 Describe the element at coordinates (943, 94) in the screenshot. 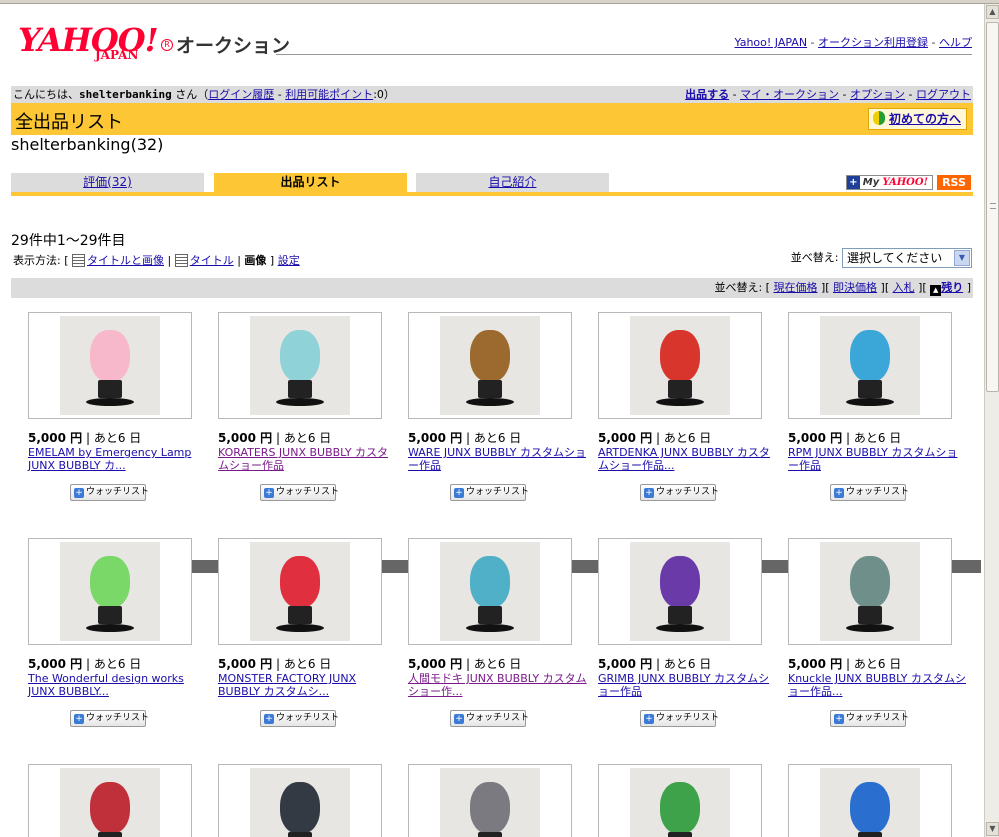

I see `logout-link: ログアウト` at that location.